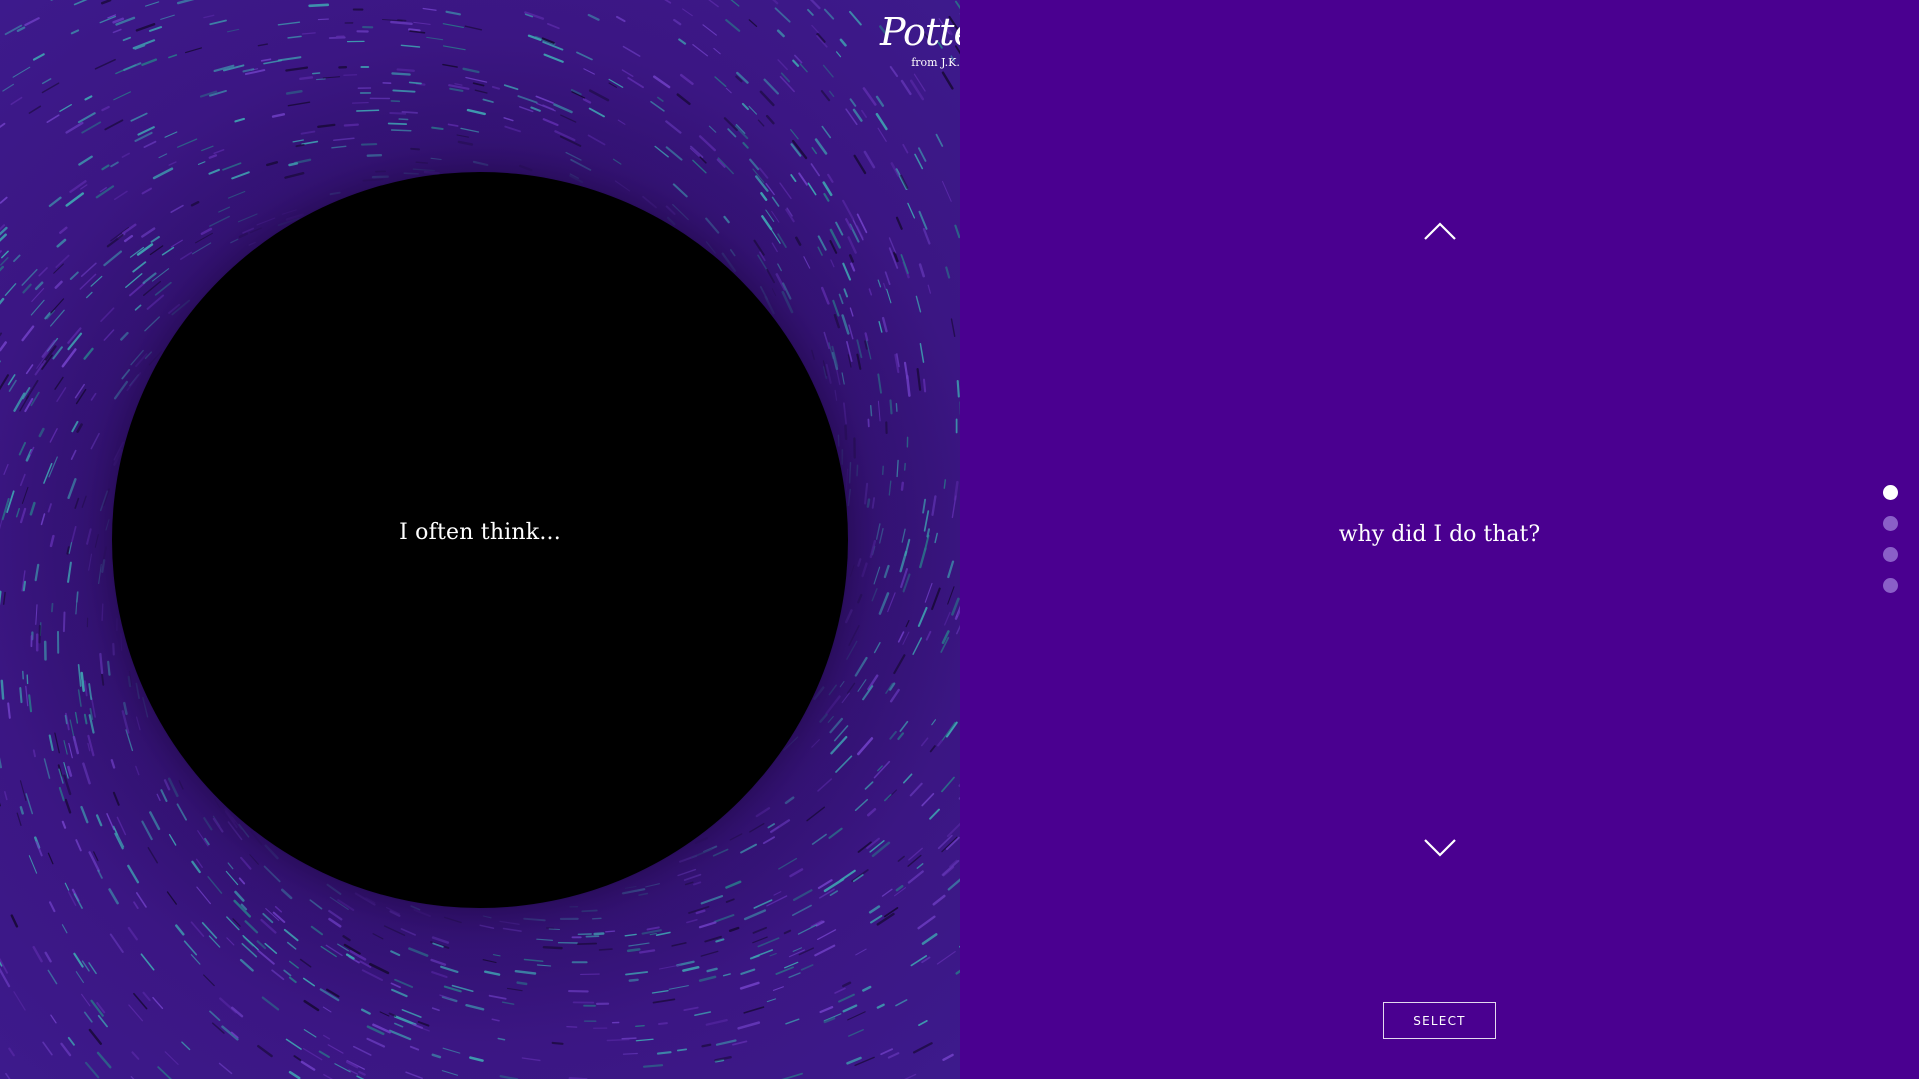 This screenshot has width=1919, height=1079. Describe the element at coordinates (1440, 849) in the screenshot. I see `chevron-down-icon` at that location.